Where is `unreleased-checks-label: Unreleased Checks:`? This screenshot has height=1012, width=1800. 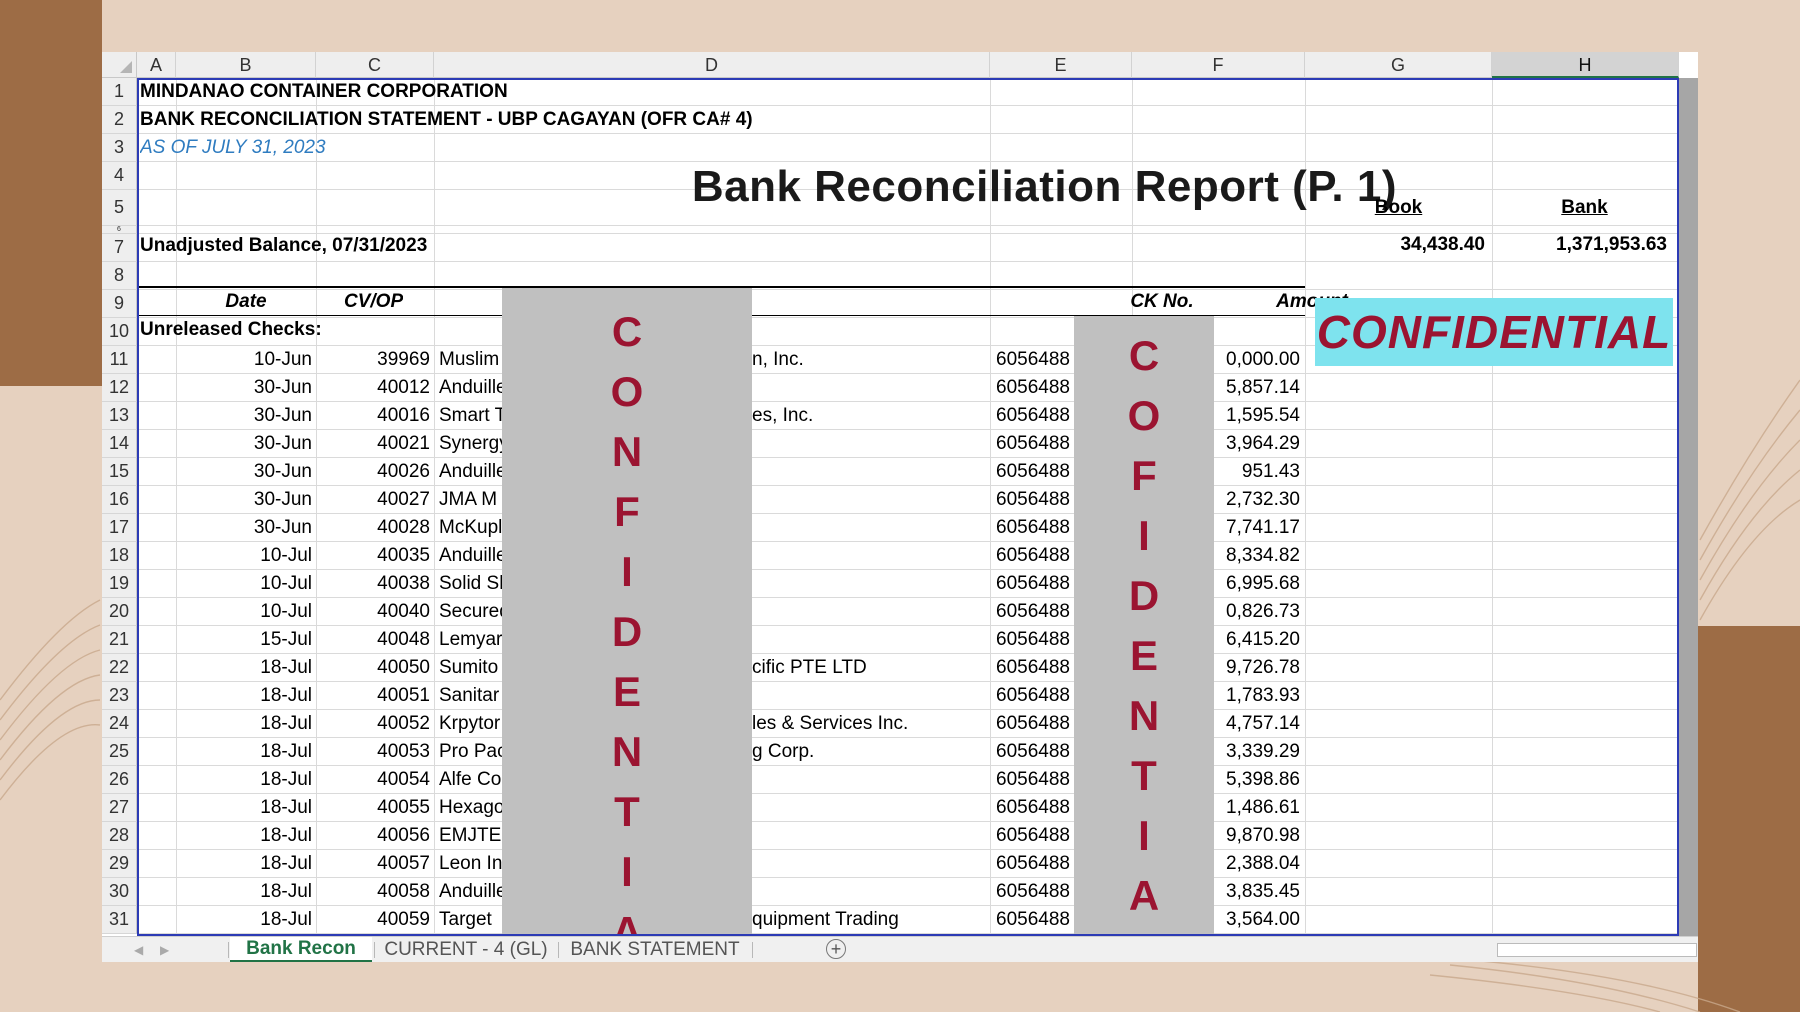
unreleased-checks-label: Unreleased Checks: is located at coordinates (231, 330).